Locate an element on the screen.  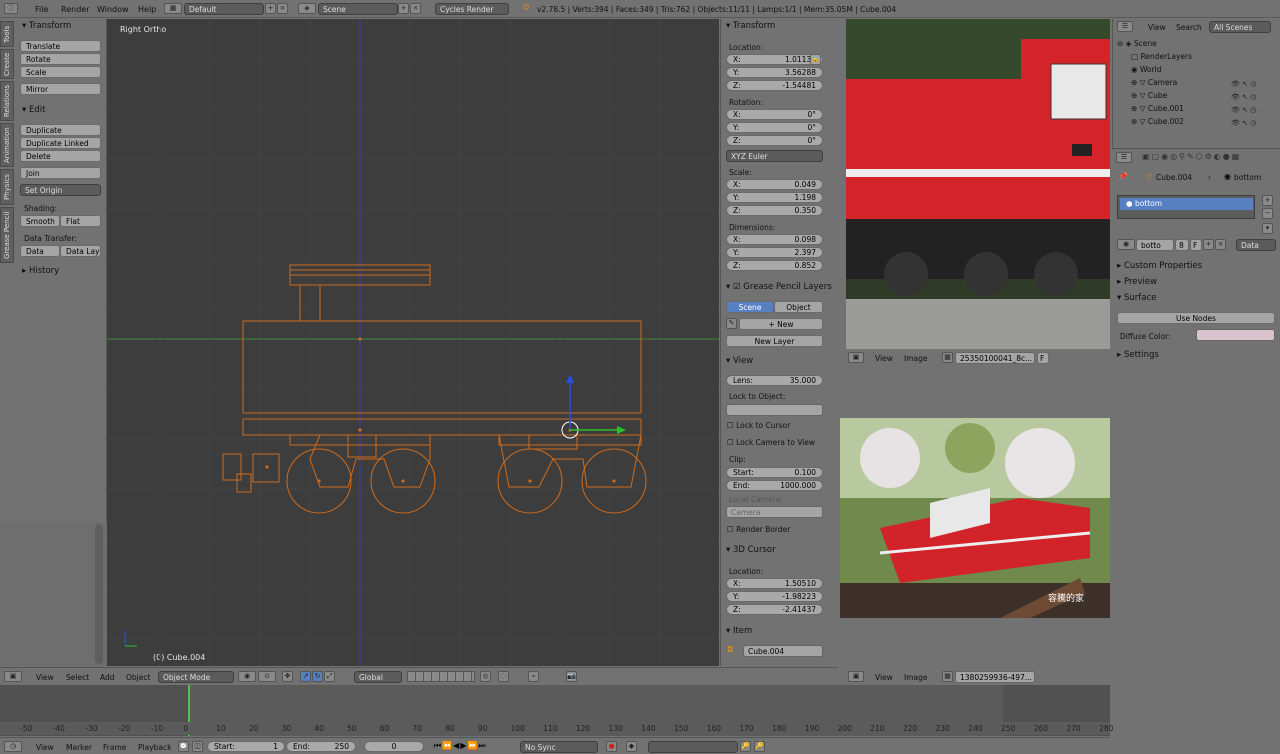
tab-physics: Physics is located at coordinates (7, 187).